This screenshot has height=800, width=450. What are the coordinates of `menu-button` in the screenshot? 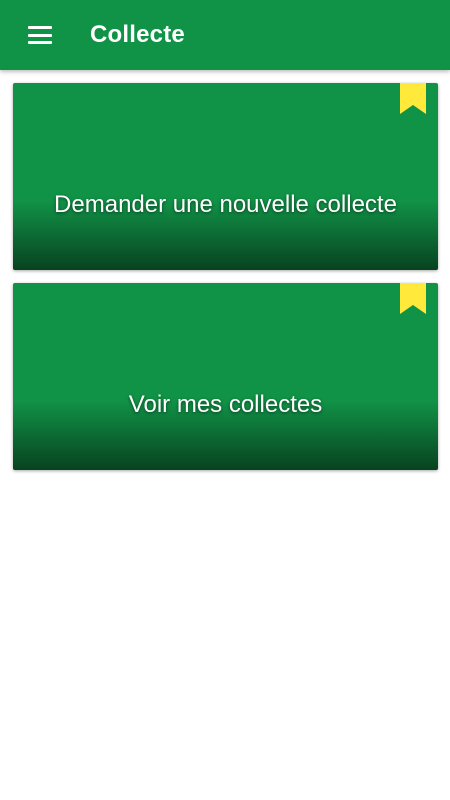 It's located at (40, 35).